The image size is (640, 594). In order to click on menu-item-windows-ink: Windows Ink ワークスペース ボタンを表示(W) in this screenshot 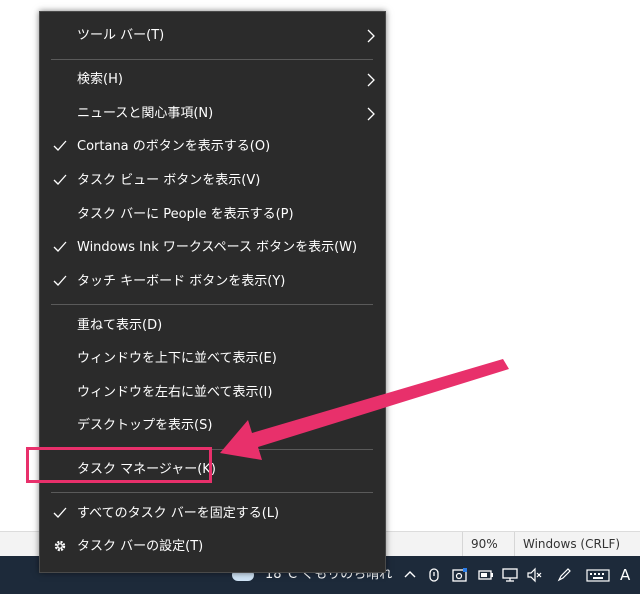, I will do `click(212, 248)`.